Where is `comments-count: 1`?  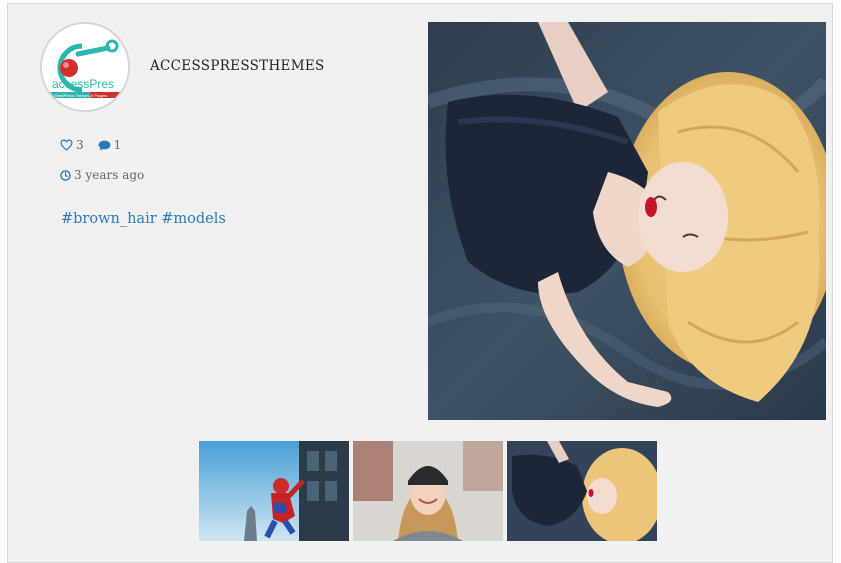 comments-count: 1 is located at coordinates (117, 145).